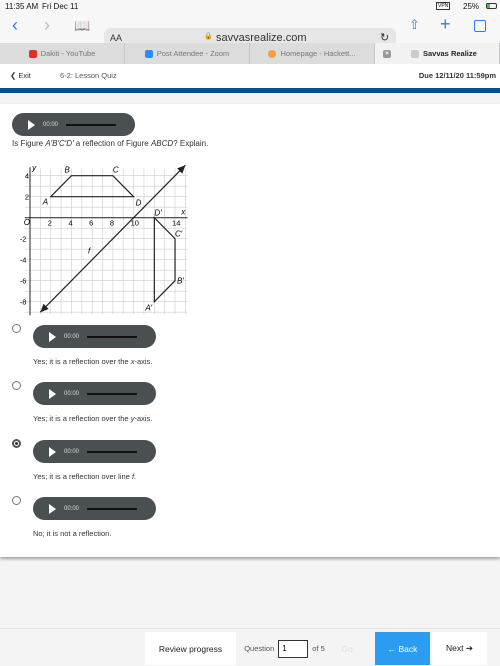 This screenshot has height=666, width=500. What do you see at coordinates (443, 6) in the screenshot?
I see `vpn-badge: VPN` at bounding box center [443, 6].